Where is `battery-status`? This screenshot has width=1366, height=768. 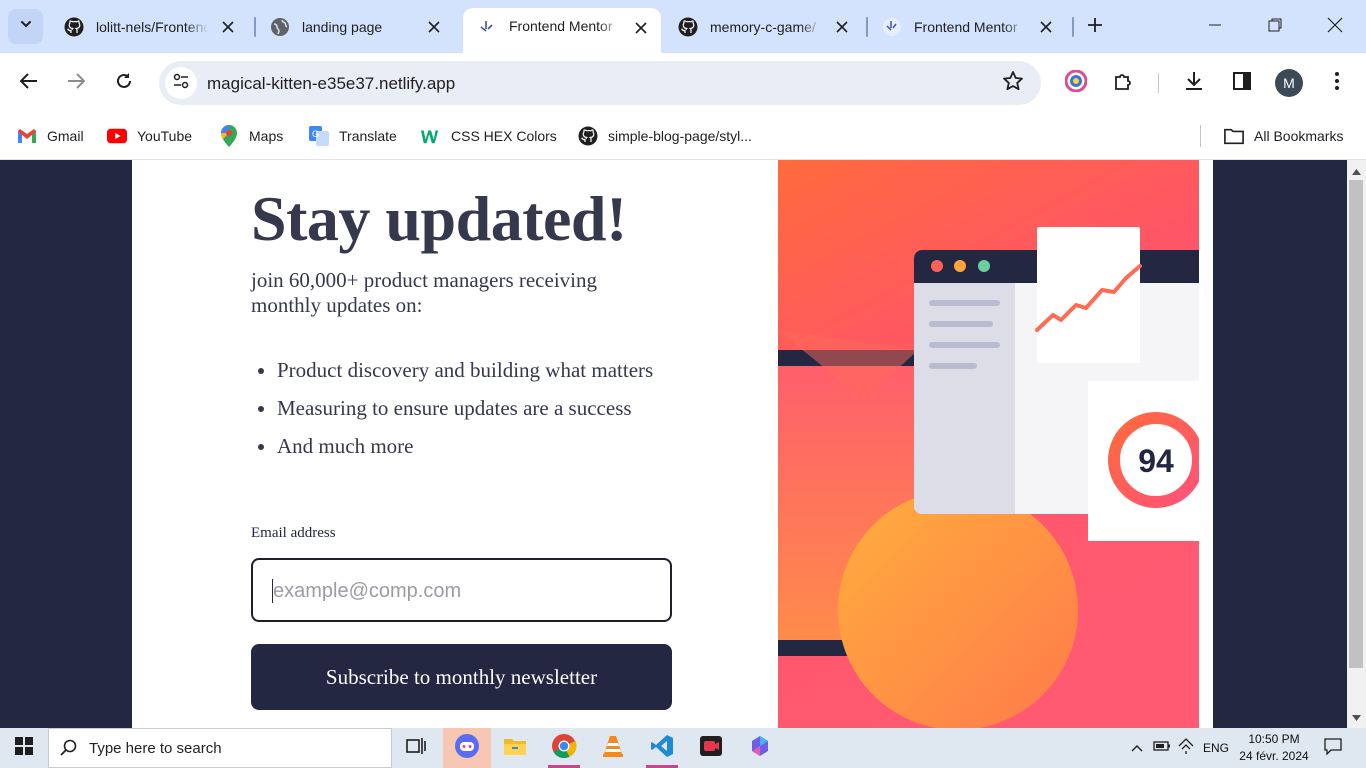
battery-status is located at coordinates (1162, 748).